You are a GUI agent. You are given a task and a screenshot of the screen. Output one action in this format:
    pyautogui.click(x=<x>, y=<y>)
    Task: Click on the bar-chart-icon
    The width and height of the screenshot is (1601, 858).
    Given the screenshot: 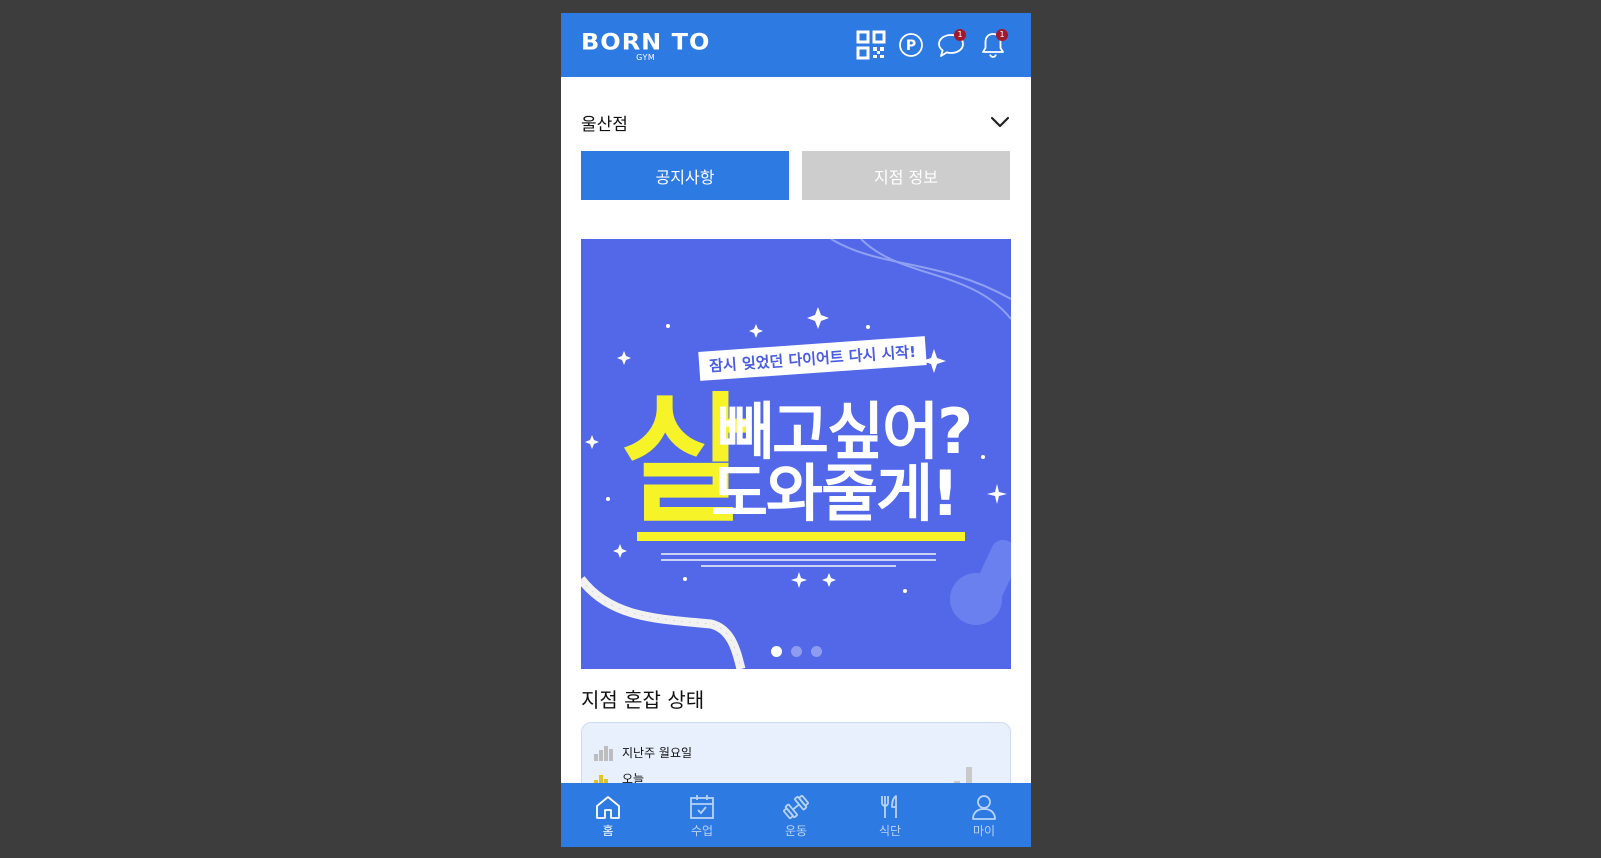 What is the action you would take?
    pyautogui.click(x=603, y=753)
    